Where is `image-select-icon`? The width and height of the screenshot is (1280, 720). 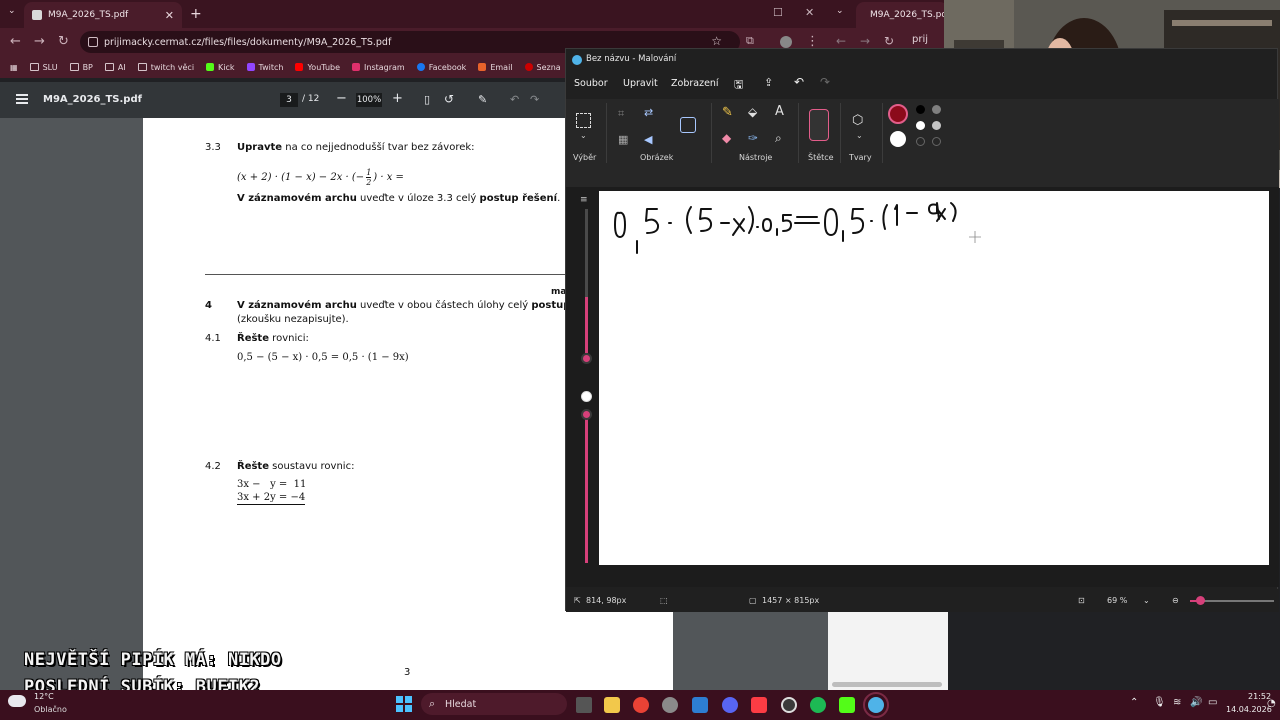 image-select-icon is located at coordinates (688, 125).